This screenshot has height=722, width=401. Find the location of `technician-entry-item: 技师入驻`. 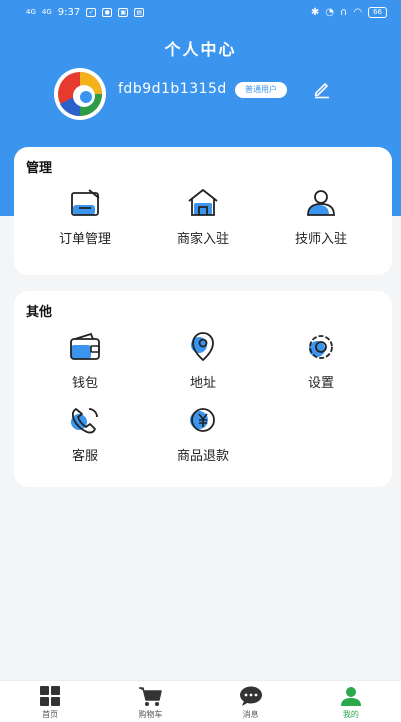

technician-entry-item: 技师入驻 is located at coordinates (321, 217).